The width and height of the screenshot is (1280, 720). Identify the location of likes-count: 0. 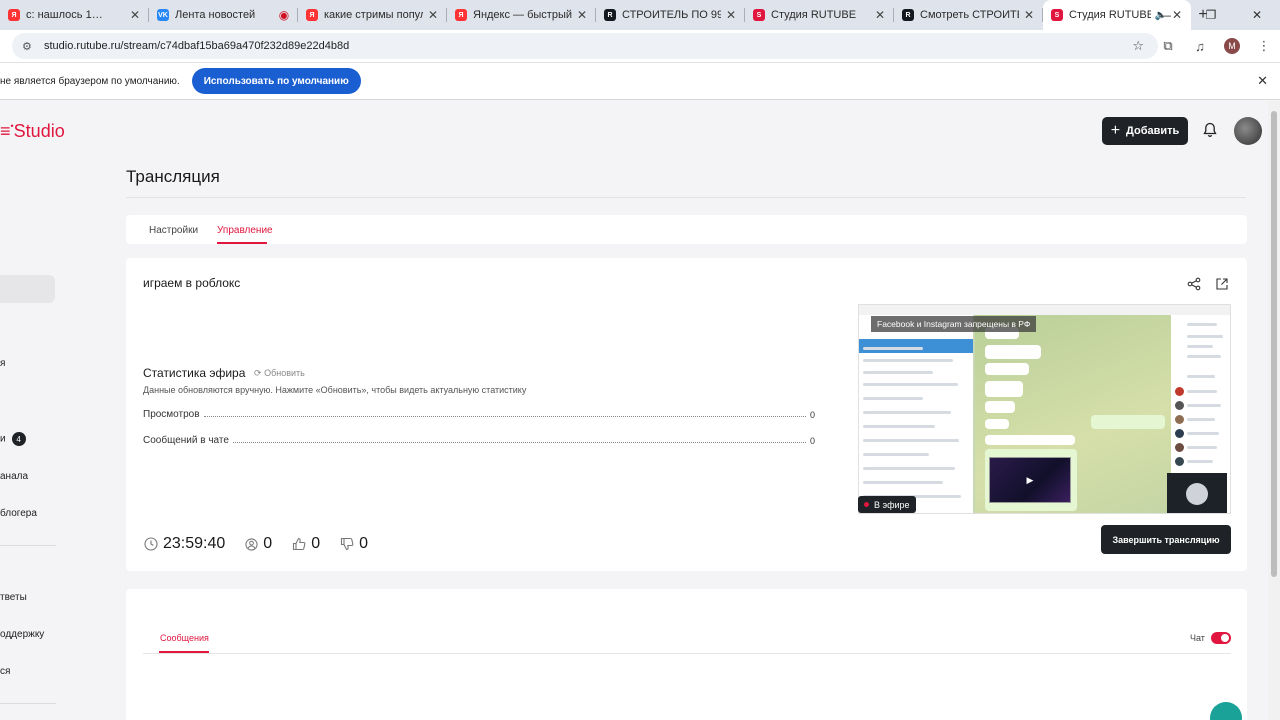
(316, 543).